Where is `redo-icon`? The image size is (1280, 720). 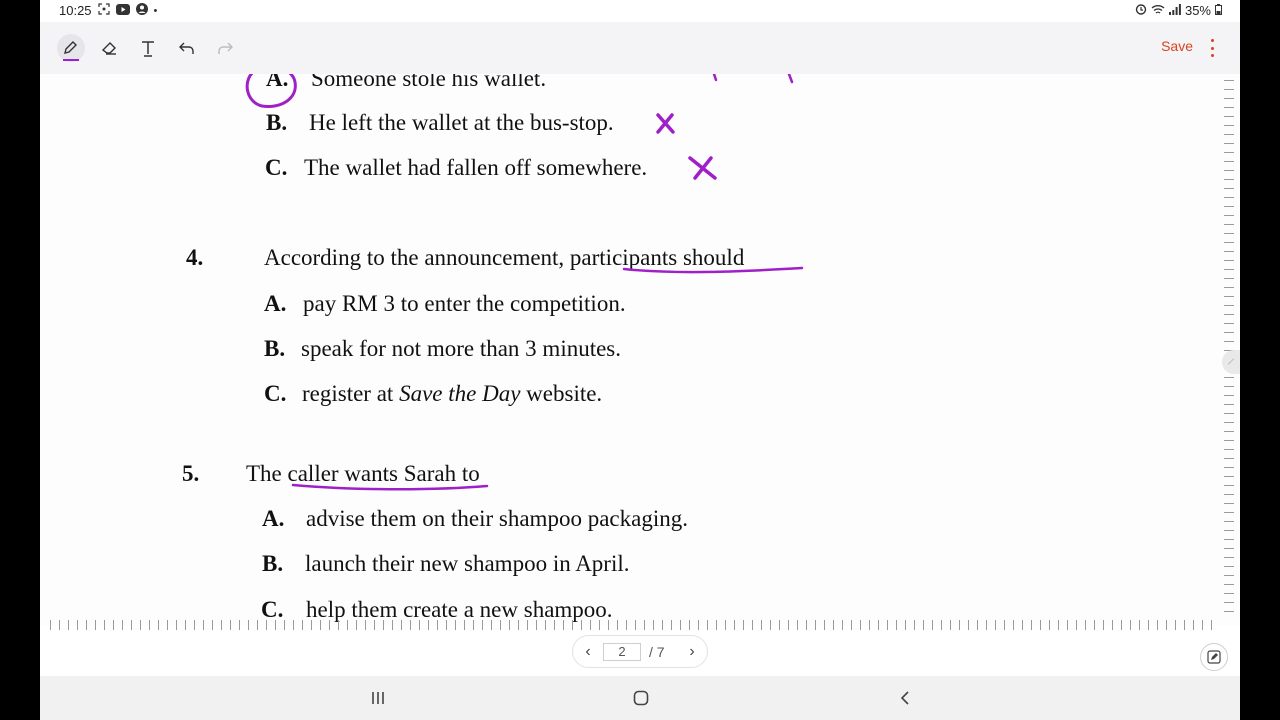
redo-icon is located at coordinates (225, 48).